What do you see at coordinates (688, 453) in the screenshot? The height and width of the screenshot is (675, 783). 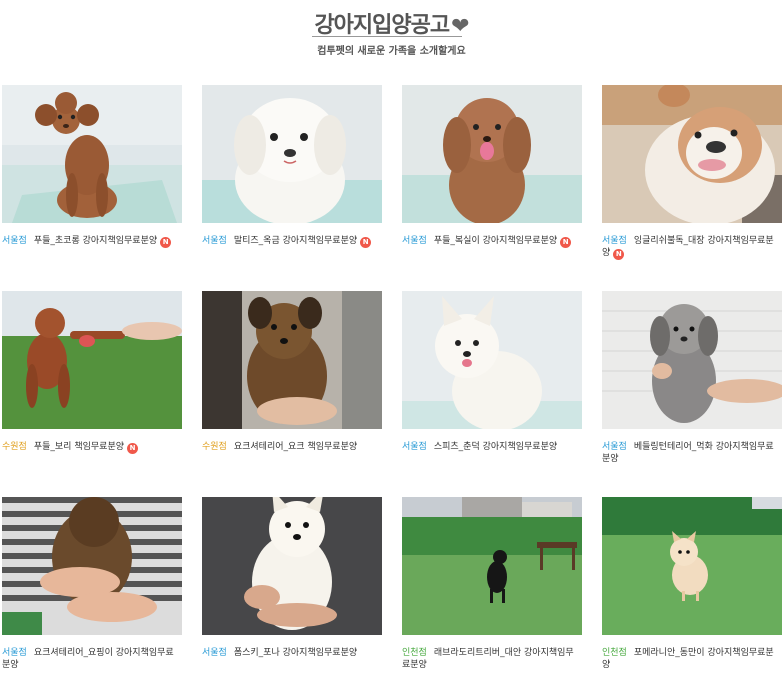 I see `listing-title: 베들링턴테리어_먹화 강아지책임무료분양` at bounding box center [688, 453].